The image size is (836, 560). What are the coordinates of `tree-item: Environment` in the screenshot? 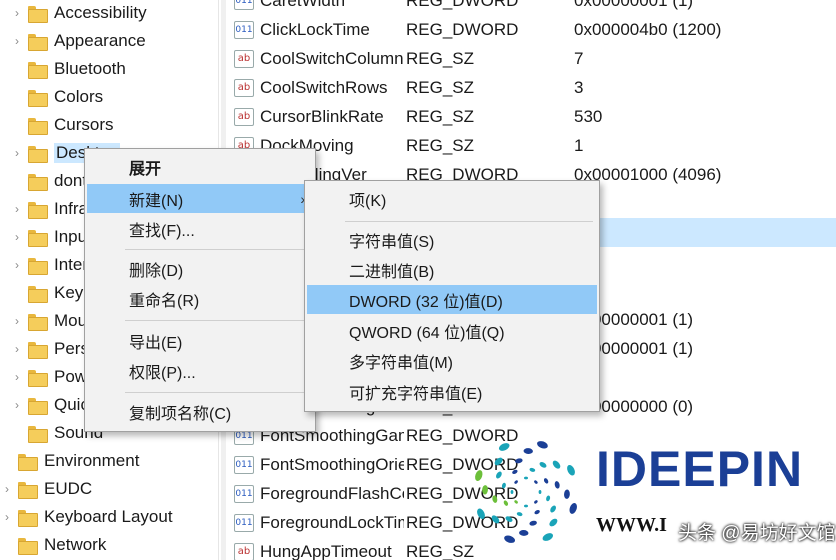 It's located at (69, 461).